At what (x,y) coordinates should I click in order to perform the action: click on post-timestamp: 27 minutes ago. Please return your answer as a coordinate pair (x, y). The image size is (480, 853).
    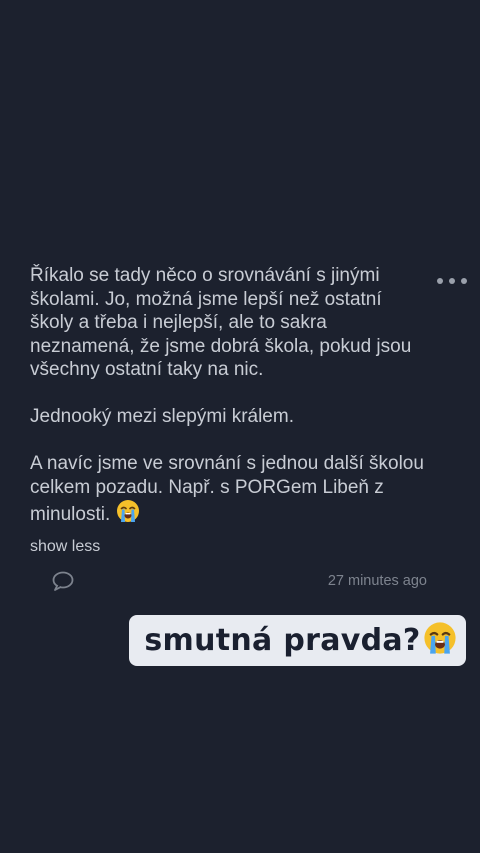
    Looking at the image, I should click on (377, 581).